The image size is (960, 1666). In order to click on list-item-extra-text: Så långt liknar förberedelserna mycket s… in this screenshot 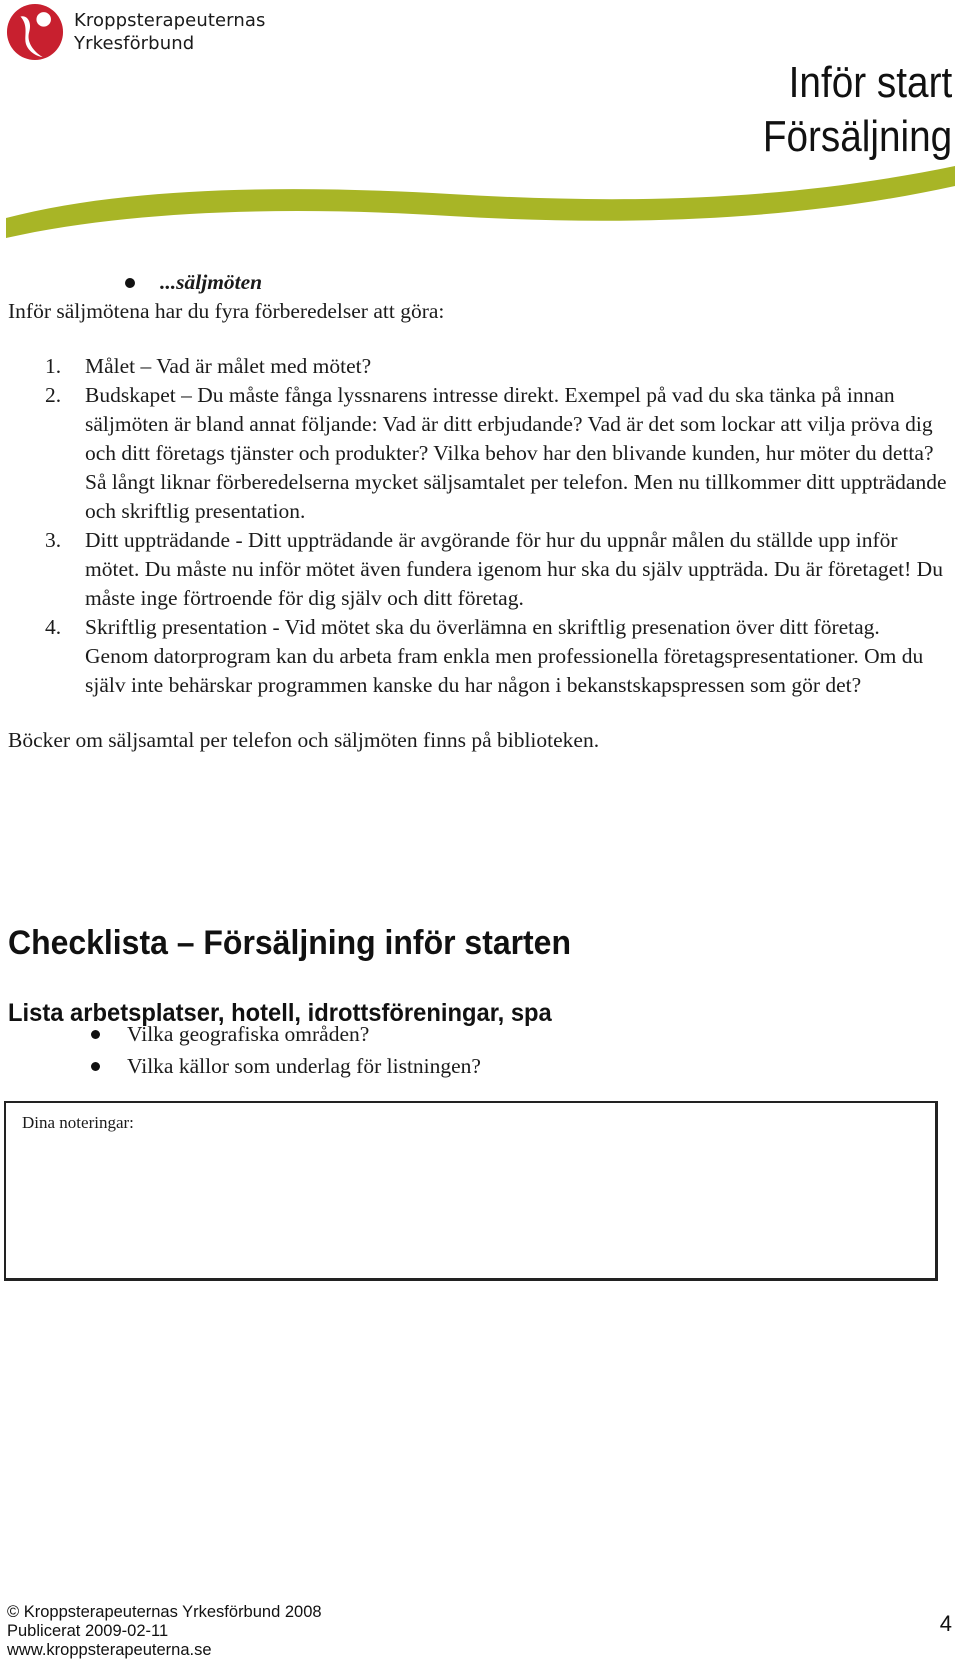, I will do `click(516, 496)`.